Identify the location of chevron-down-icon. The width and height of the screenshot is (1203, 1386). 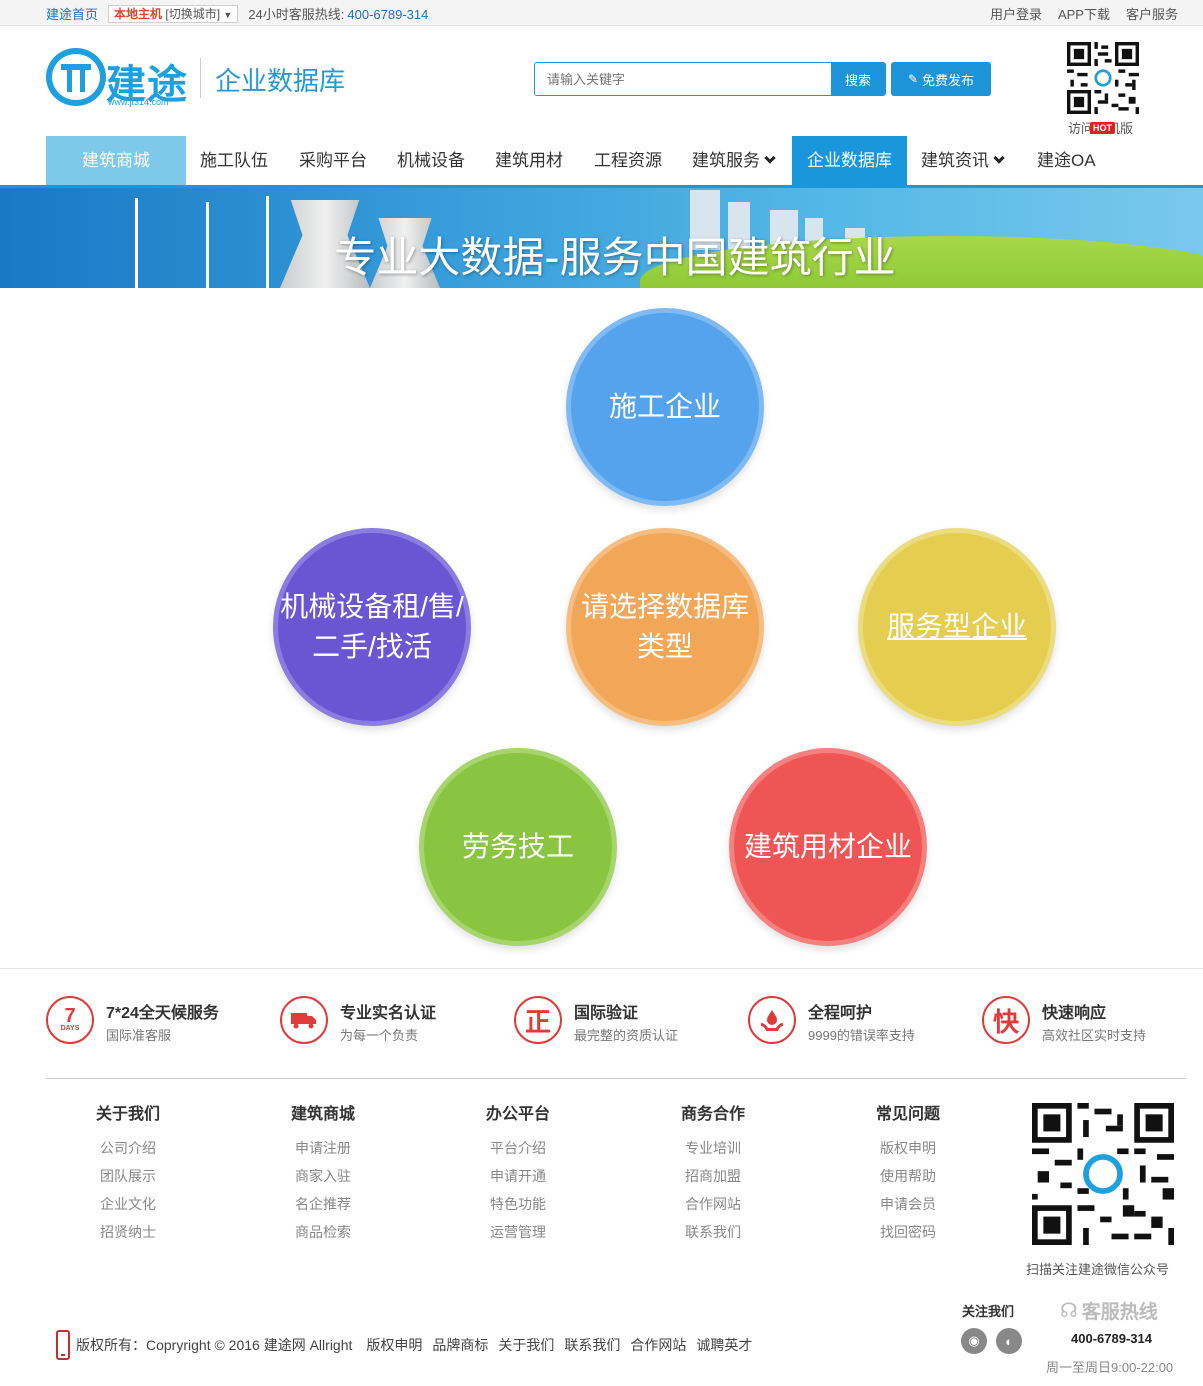
(770, 158).